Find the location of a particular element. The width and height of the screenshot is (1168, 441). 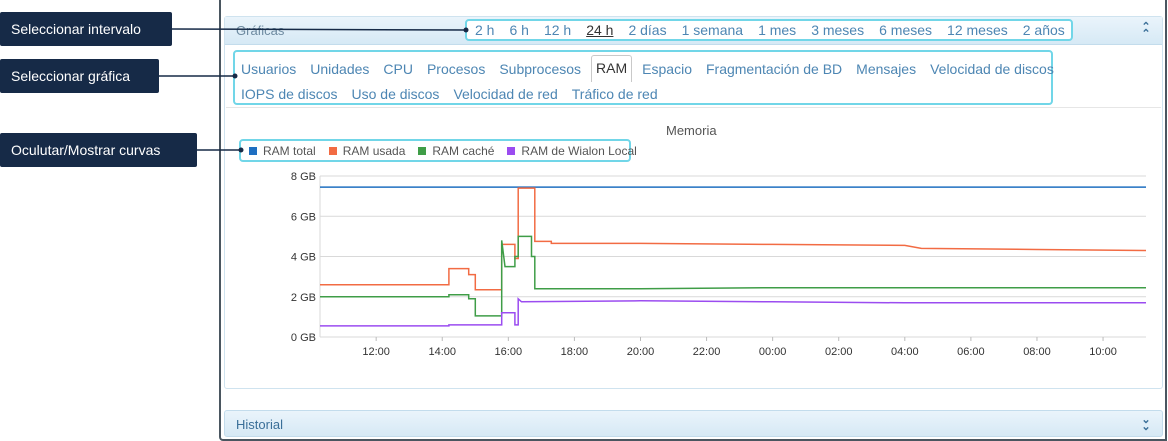

interval-24-h: 24 h is located at coordinates (599, 30).